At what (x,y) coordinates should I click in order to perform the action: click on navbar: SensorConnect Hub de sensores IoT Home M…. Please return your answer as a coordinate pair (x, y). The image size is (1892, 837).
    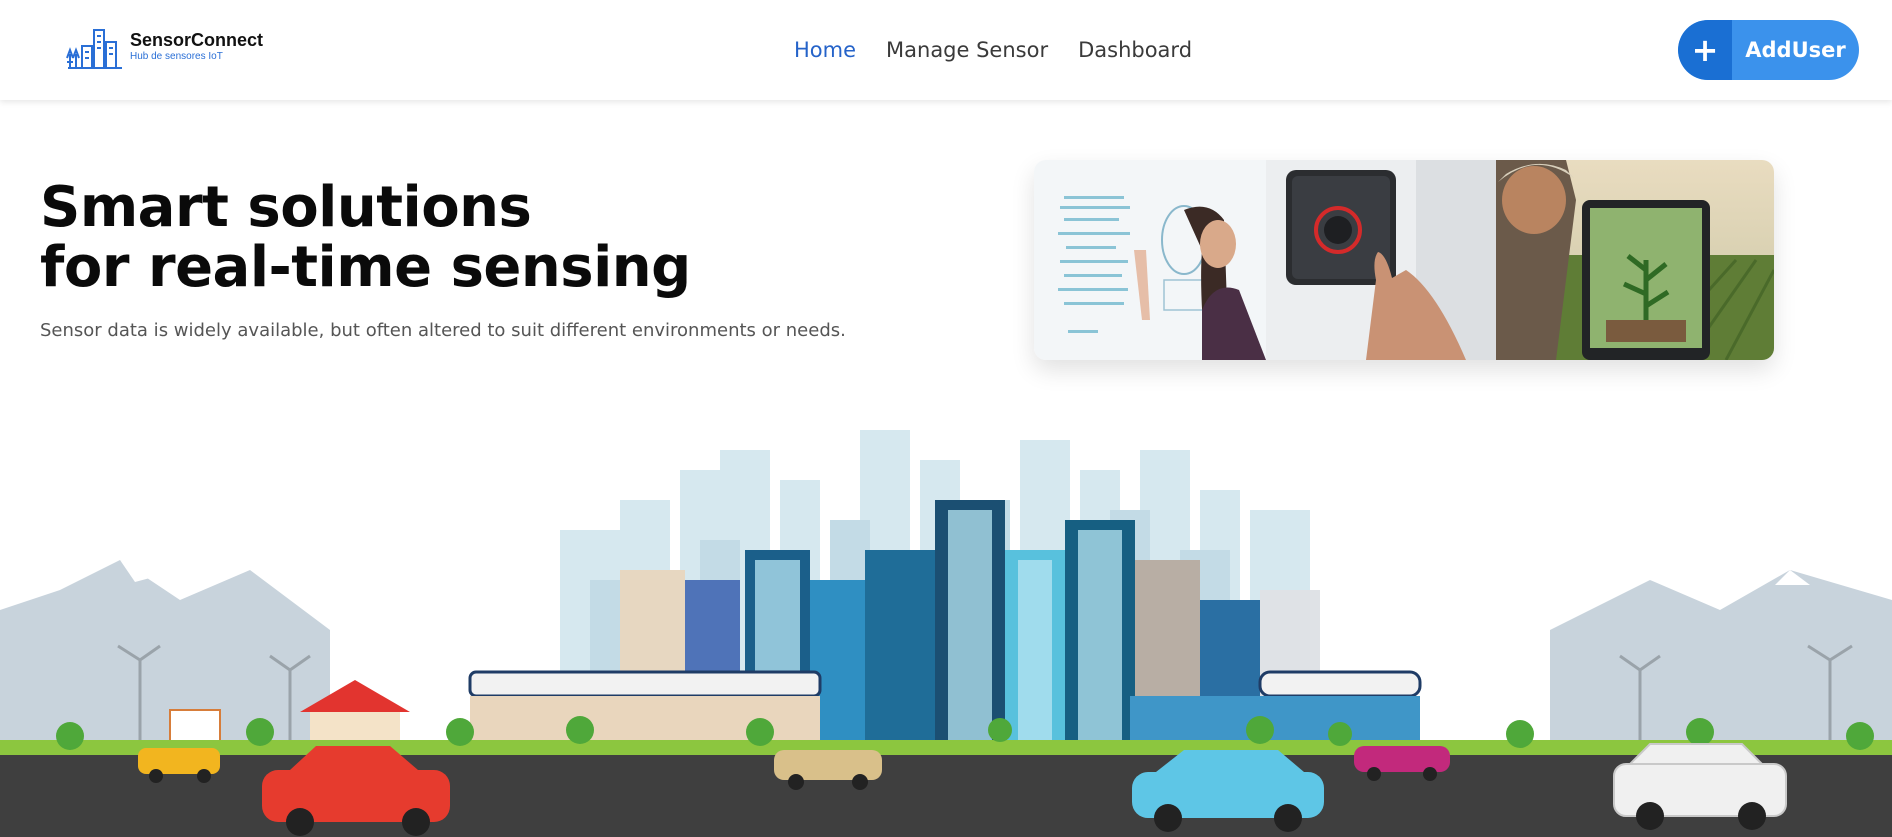
    Looking at the image, I should click on (946, 50).